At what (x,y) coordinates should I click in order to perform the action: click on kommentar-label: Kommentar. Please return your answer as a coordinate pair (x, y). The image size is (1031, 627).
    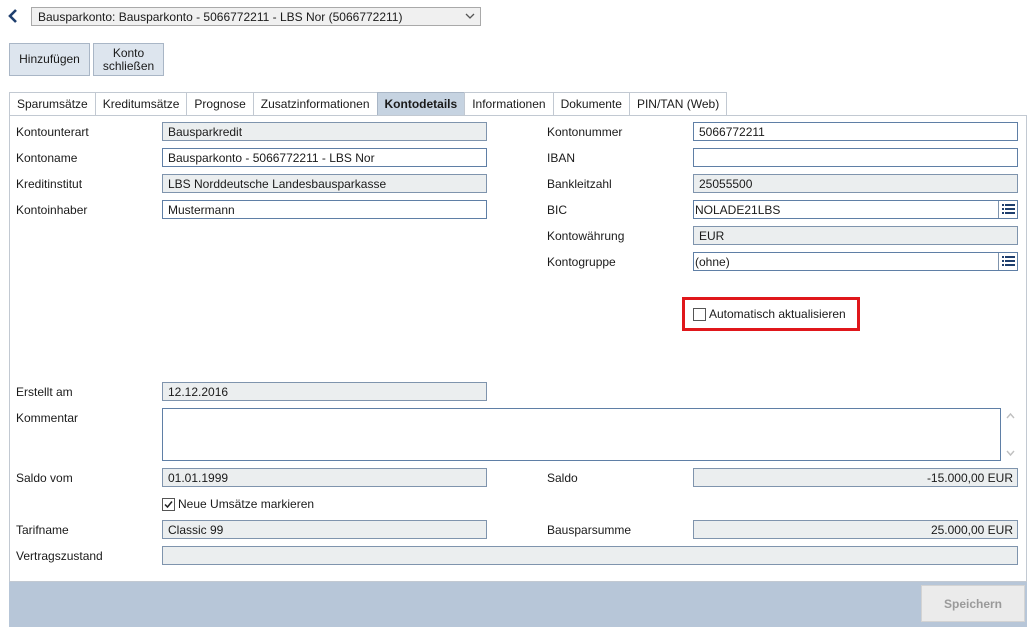
    Looking at the image, I should click on (47, 418).